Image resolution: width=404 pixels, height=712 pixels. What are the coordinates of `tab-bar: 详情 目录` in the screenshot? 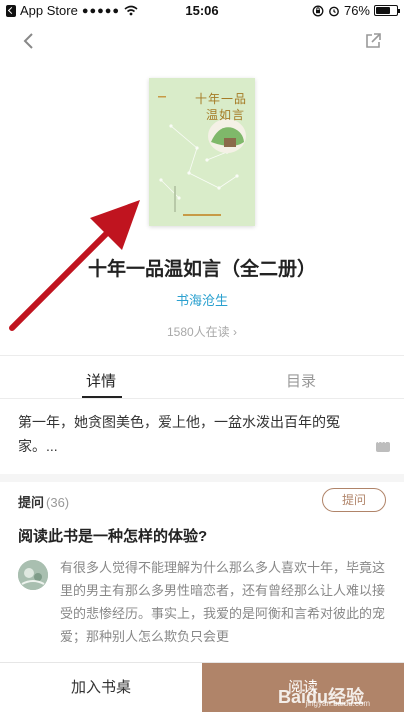 It's located at (202, 380).